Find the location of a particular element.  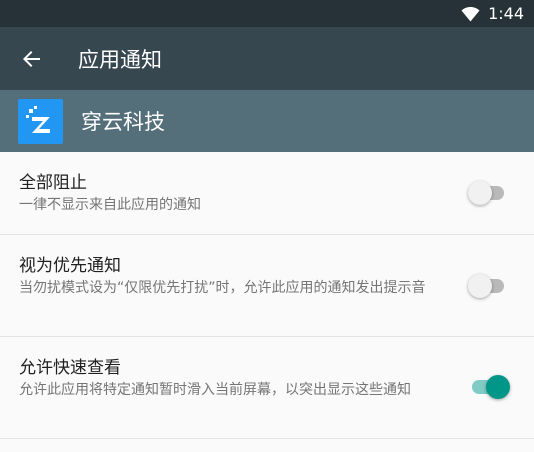

priority-switch is located at coordinates (487, 286).